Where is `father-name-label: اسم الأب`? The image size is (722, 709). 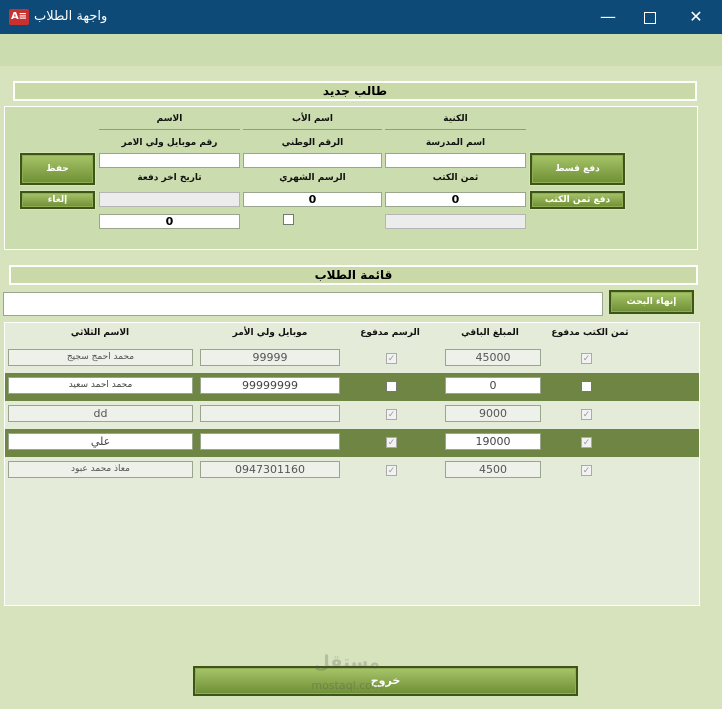
father-name-label: اسم الأب is located at coordinates (312, 119).